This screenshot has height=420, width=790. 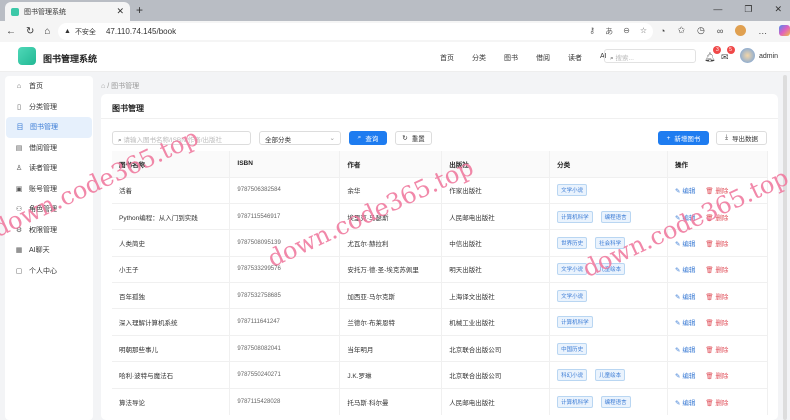 What do you see at coordinates (285, 295) in the screenshot?
I see `cell-isbn: 9787532758685` at bounding box center [285, 295].